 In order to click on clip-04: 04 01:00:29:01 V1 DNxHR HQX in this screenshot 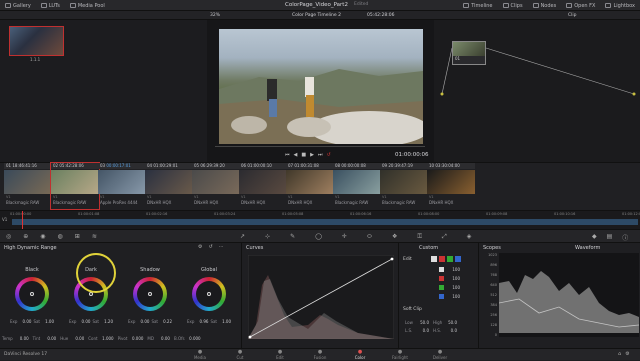, I will do `click(169, 186)`.